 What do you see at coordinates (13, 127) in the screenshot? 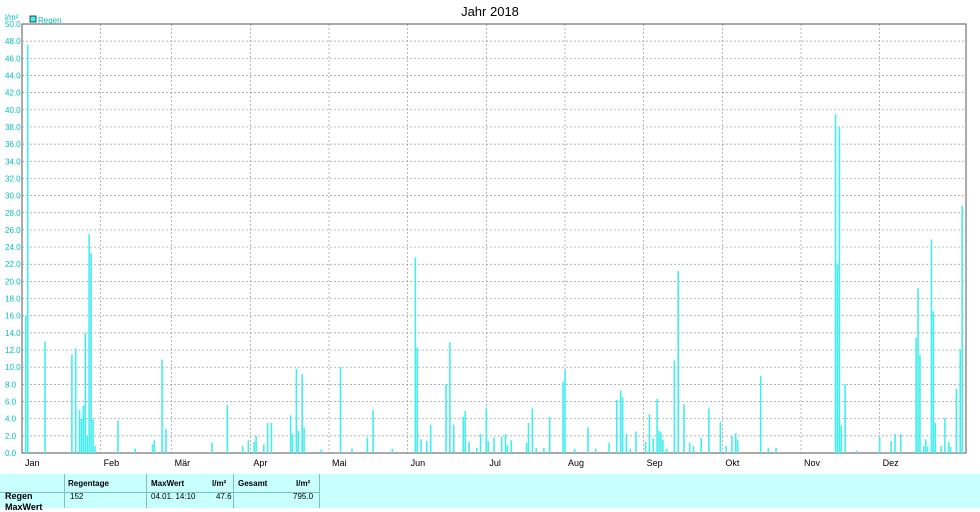
I see `y-tick-label: 38.0` at bounding box center [13, 127].